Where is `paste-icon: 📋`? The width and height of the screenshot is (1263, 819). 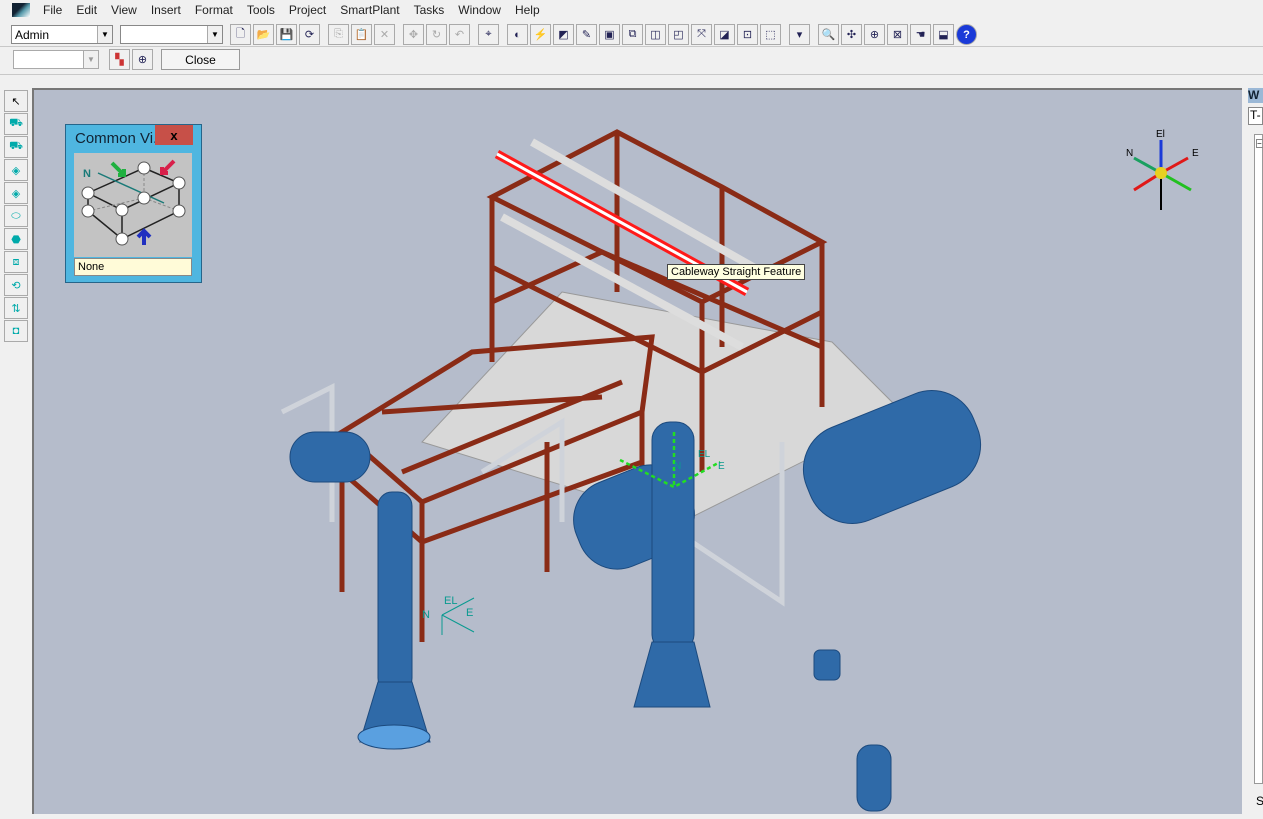
paste-icon: 📋 is located at coordinates (361, 35).